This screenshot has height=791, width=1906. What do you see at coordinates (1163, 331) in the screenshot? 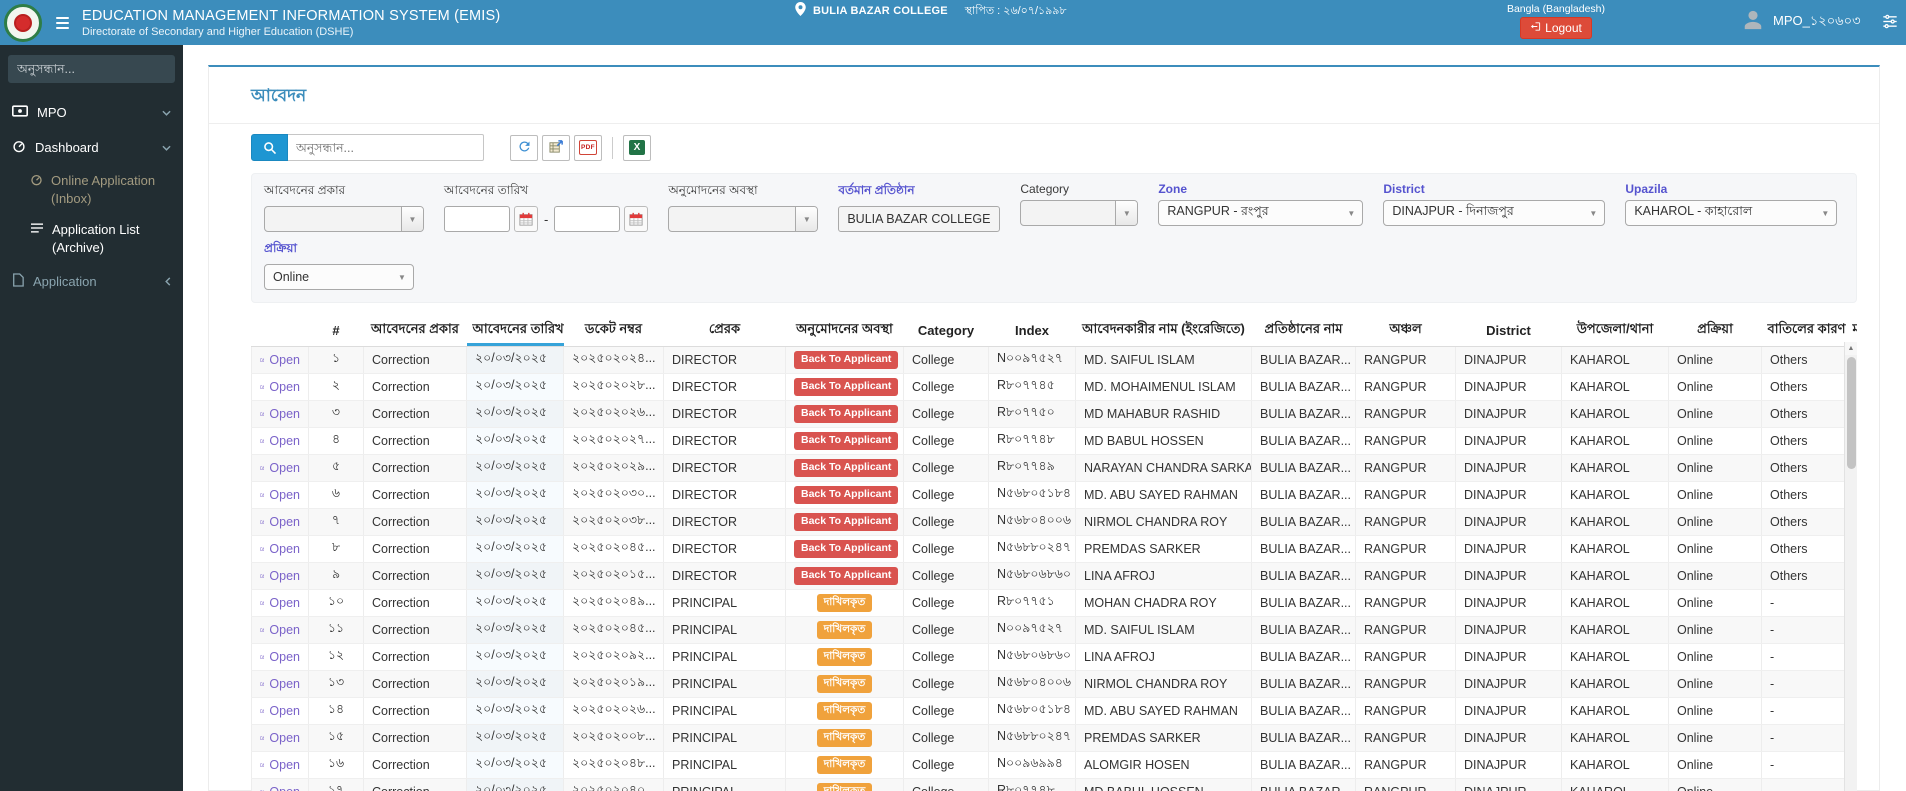
I see `col-header-applicant-name: আবেদনকারীর নাম (ইংরেজিতে)` at bounding box center [1163, 331].